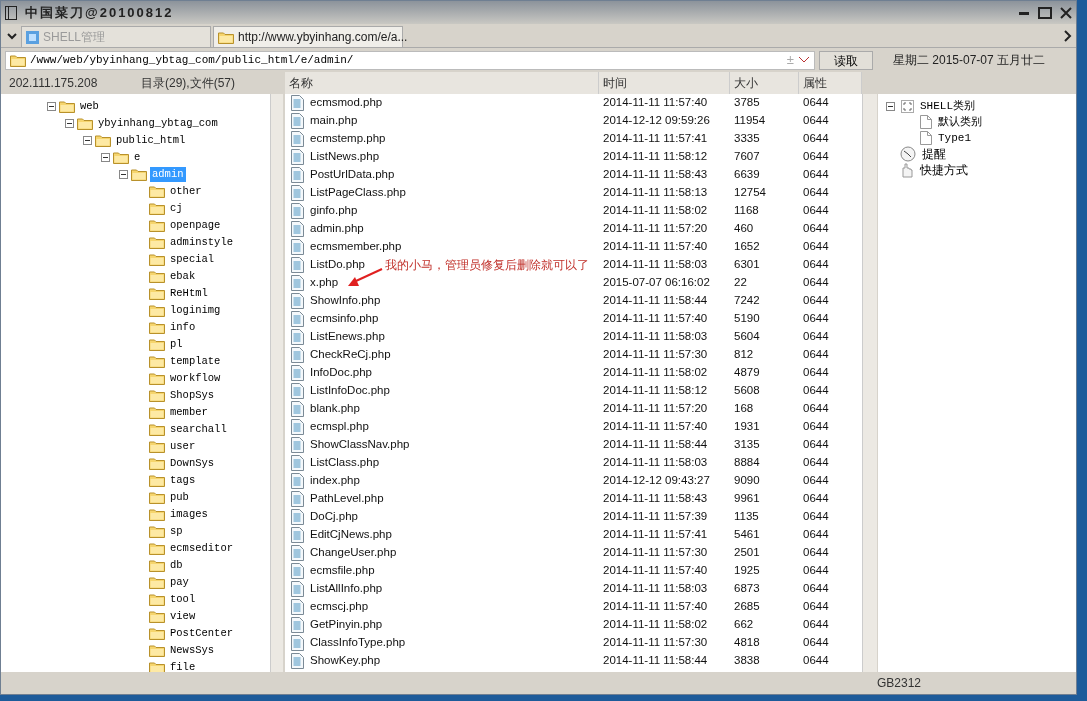 The width and height of the screenshot is (1087, 701). I want to click on file-name: ListAllInfo.php, so click(346, 589).